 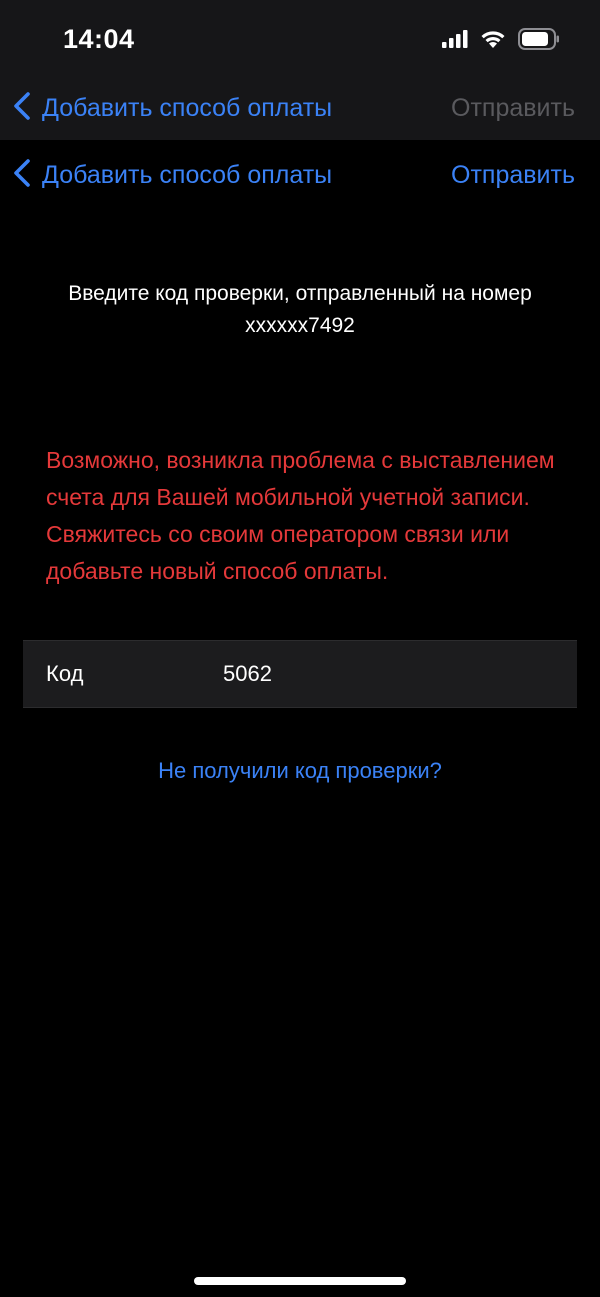 I want to click on wifi-icon, so click(x=493, y=41).